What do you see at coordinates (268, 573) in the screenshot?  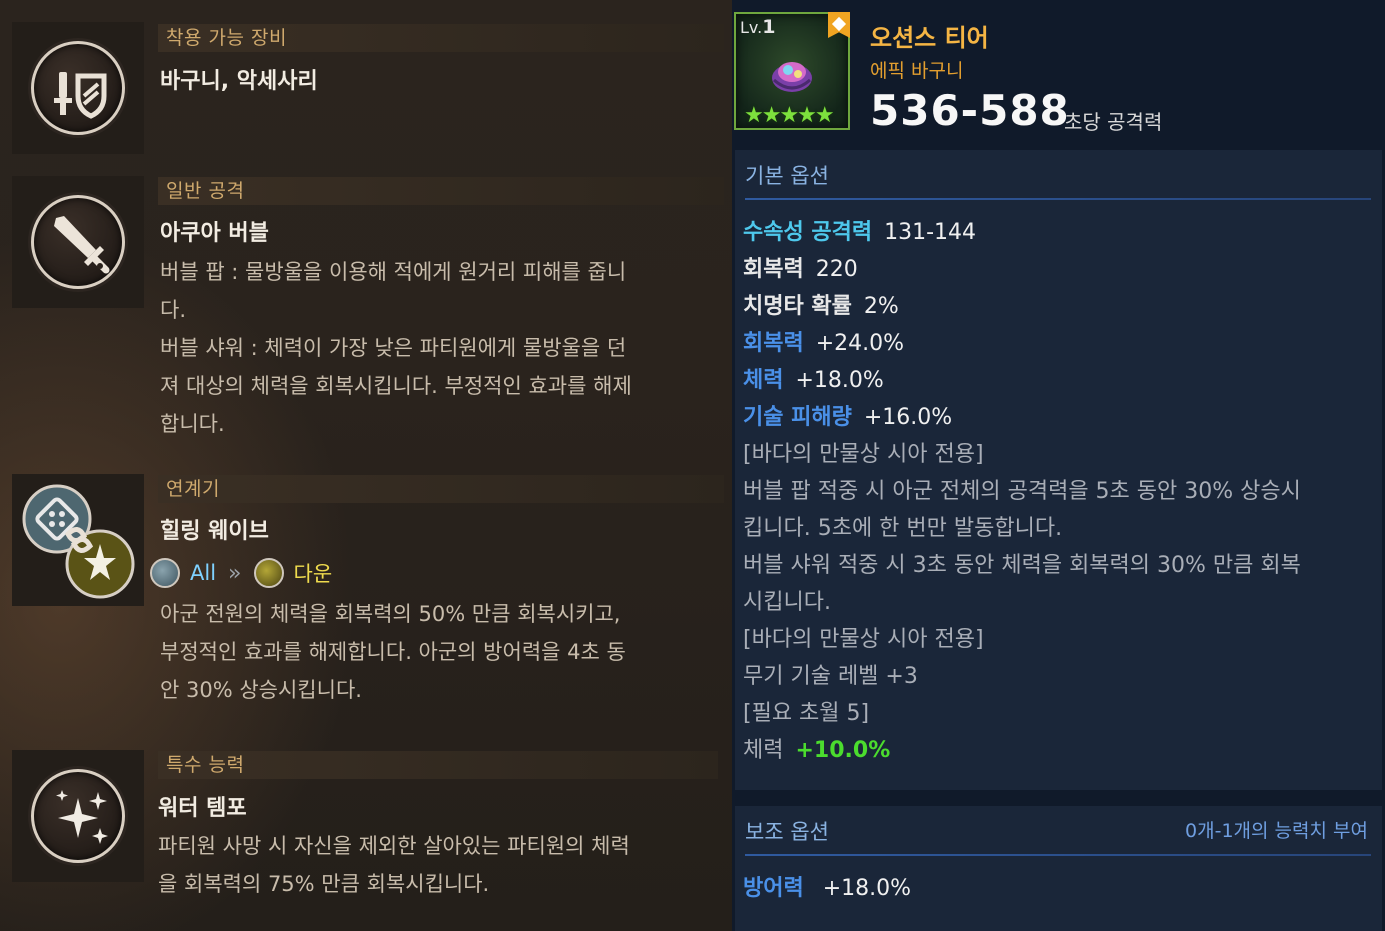 I see `down-state-icon` at bounding box center [268, 573].